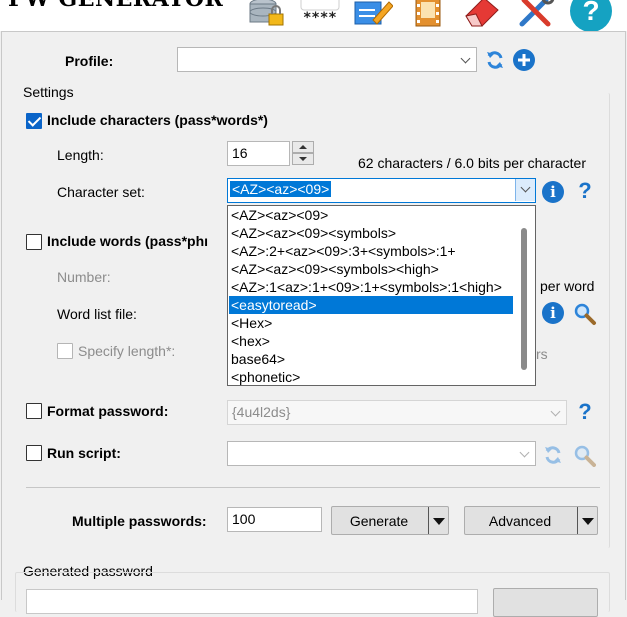 The image size is (627, 617). I want to click on run-script-checkbox, so click(34, 453).